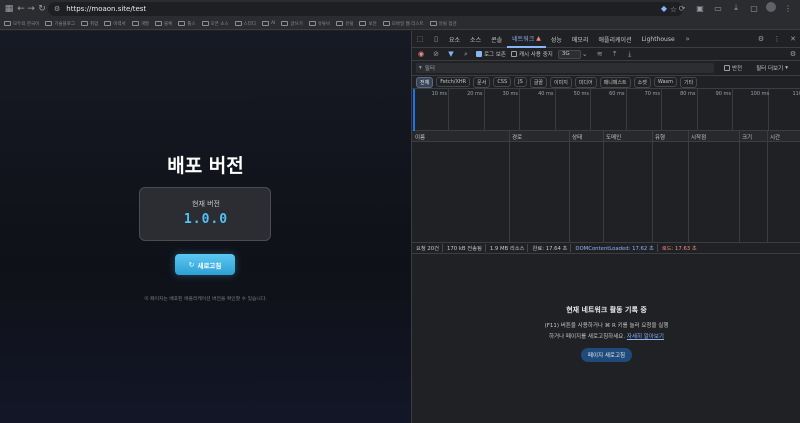 This screenshot has height=423, width=800. What do you see at coordinates (140, 24) in the screenshot?
I see `bookmark-folder: 개발` at bounding box center [140, 24].